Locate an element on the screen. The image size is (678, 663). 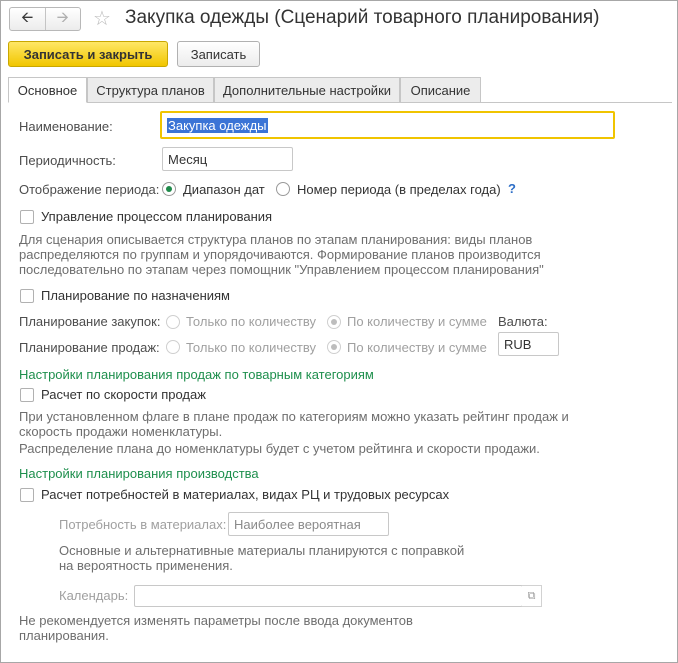
save-button: Записать is located at coordinates (218, 54).